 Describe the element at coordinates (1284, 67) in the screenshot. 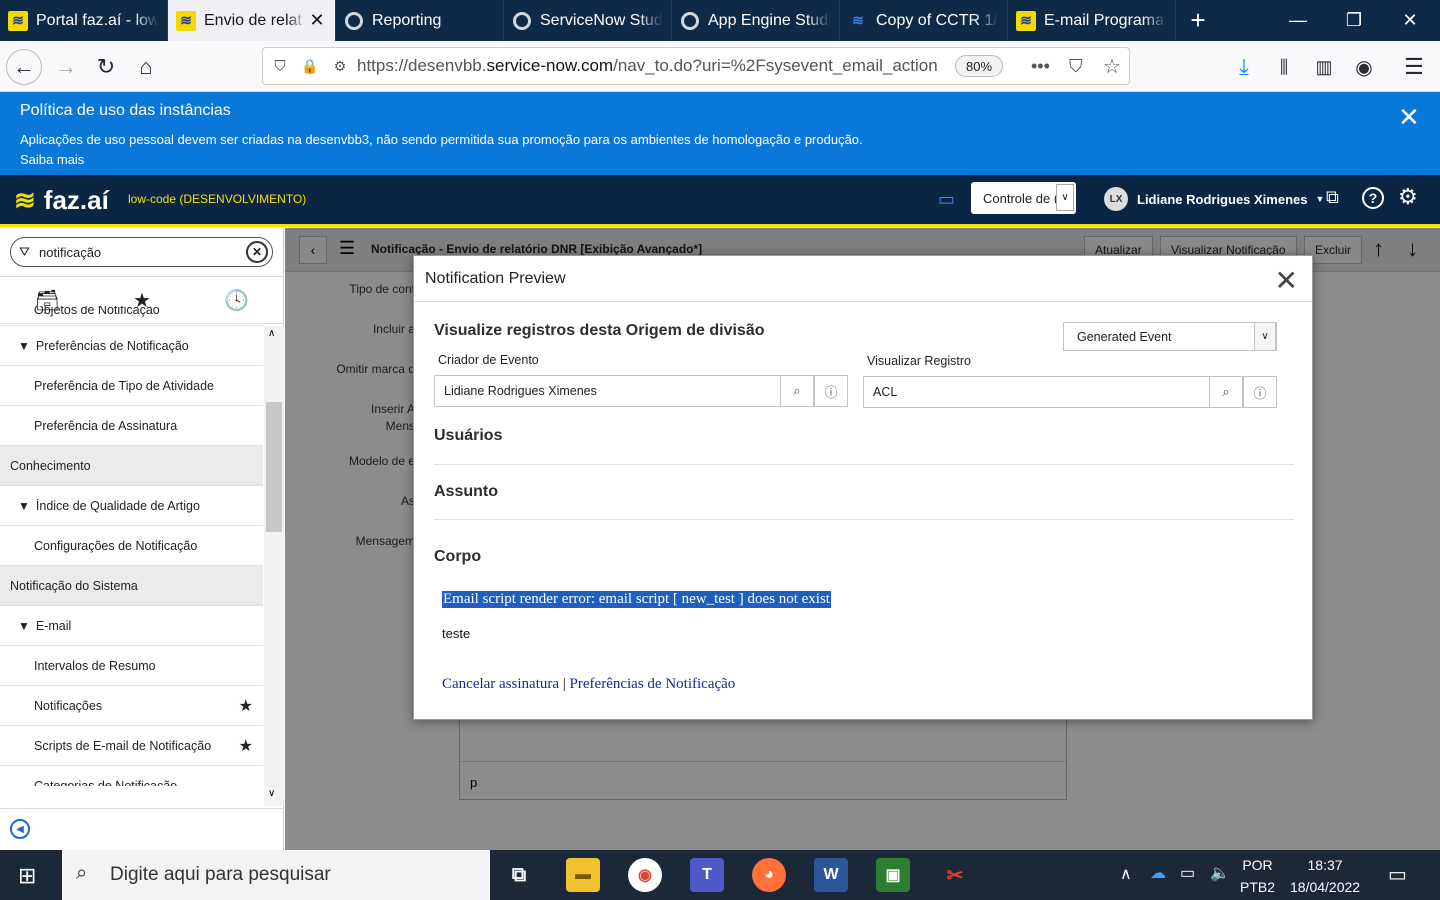

I see `library-icon: ⫼` at that location.